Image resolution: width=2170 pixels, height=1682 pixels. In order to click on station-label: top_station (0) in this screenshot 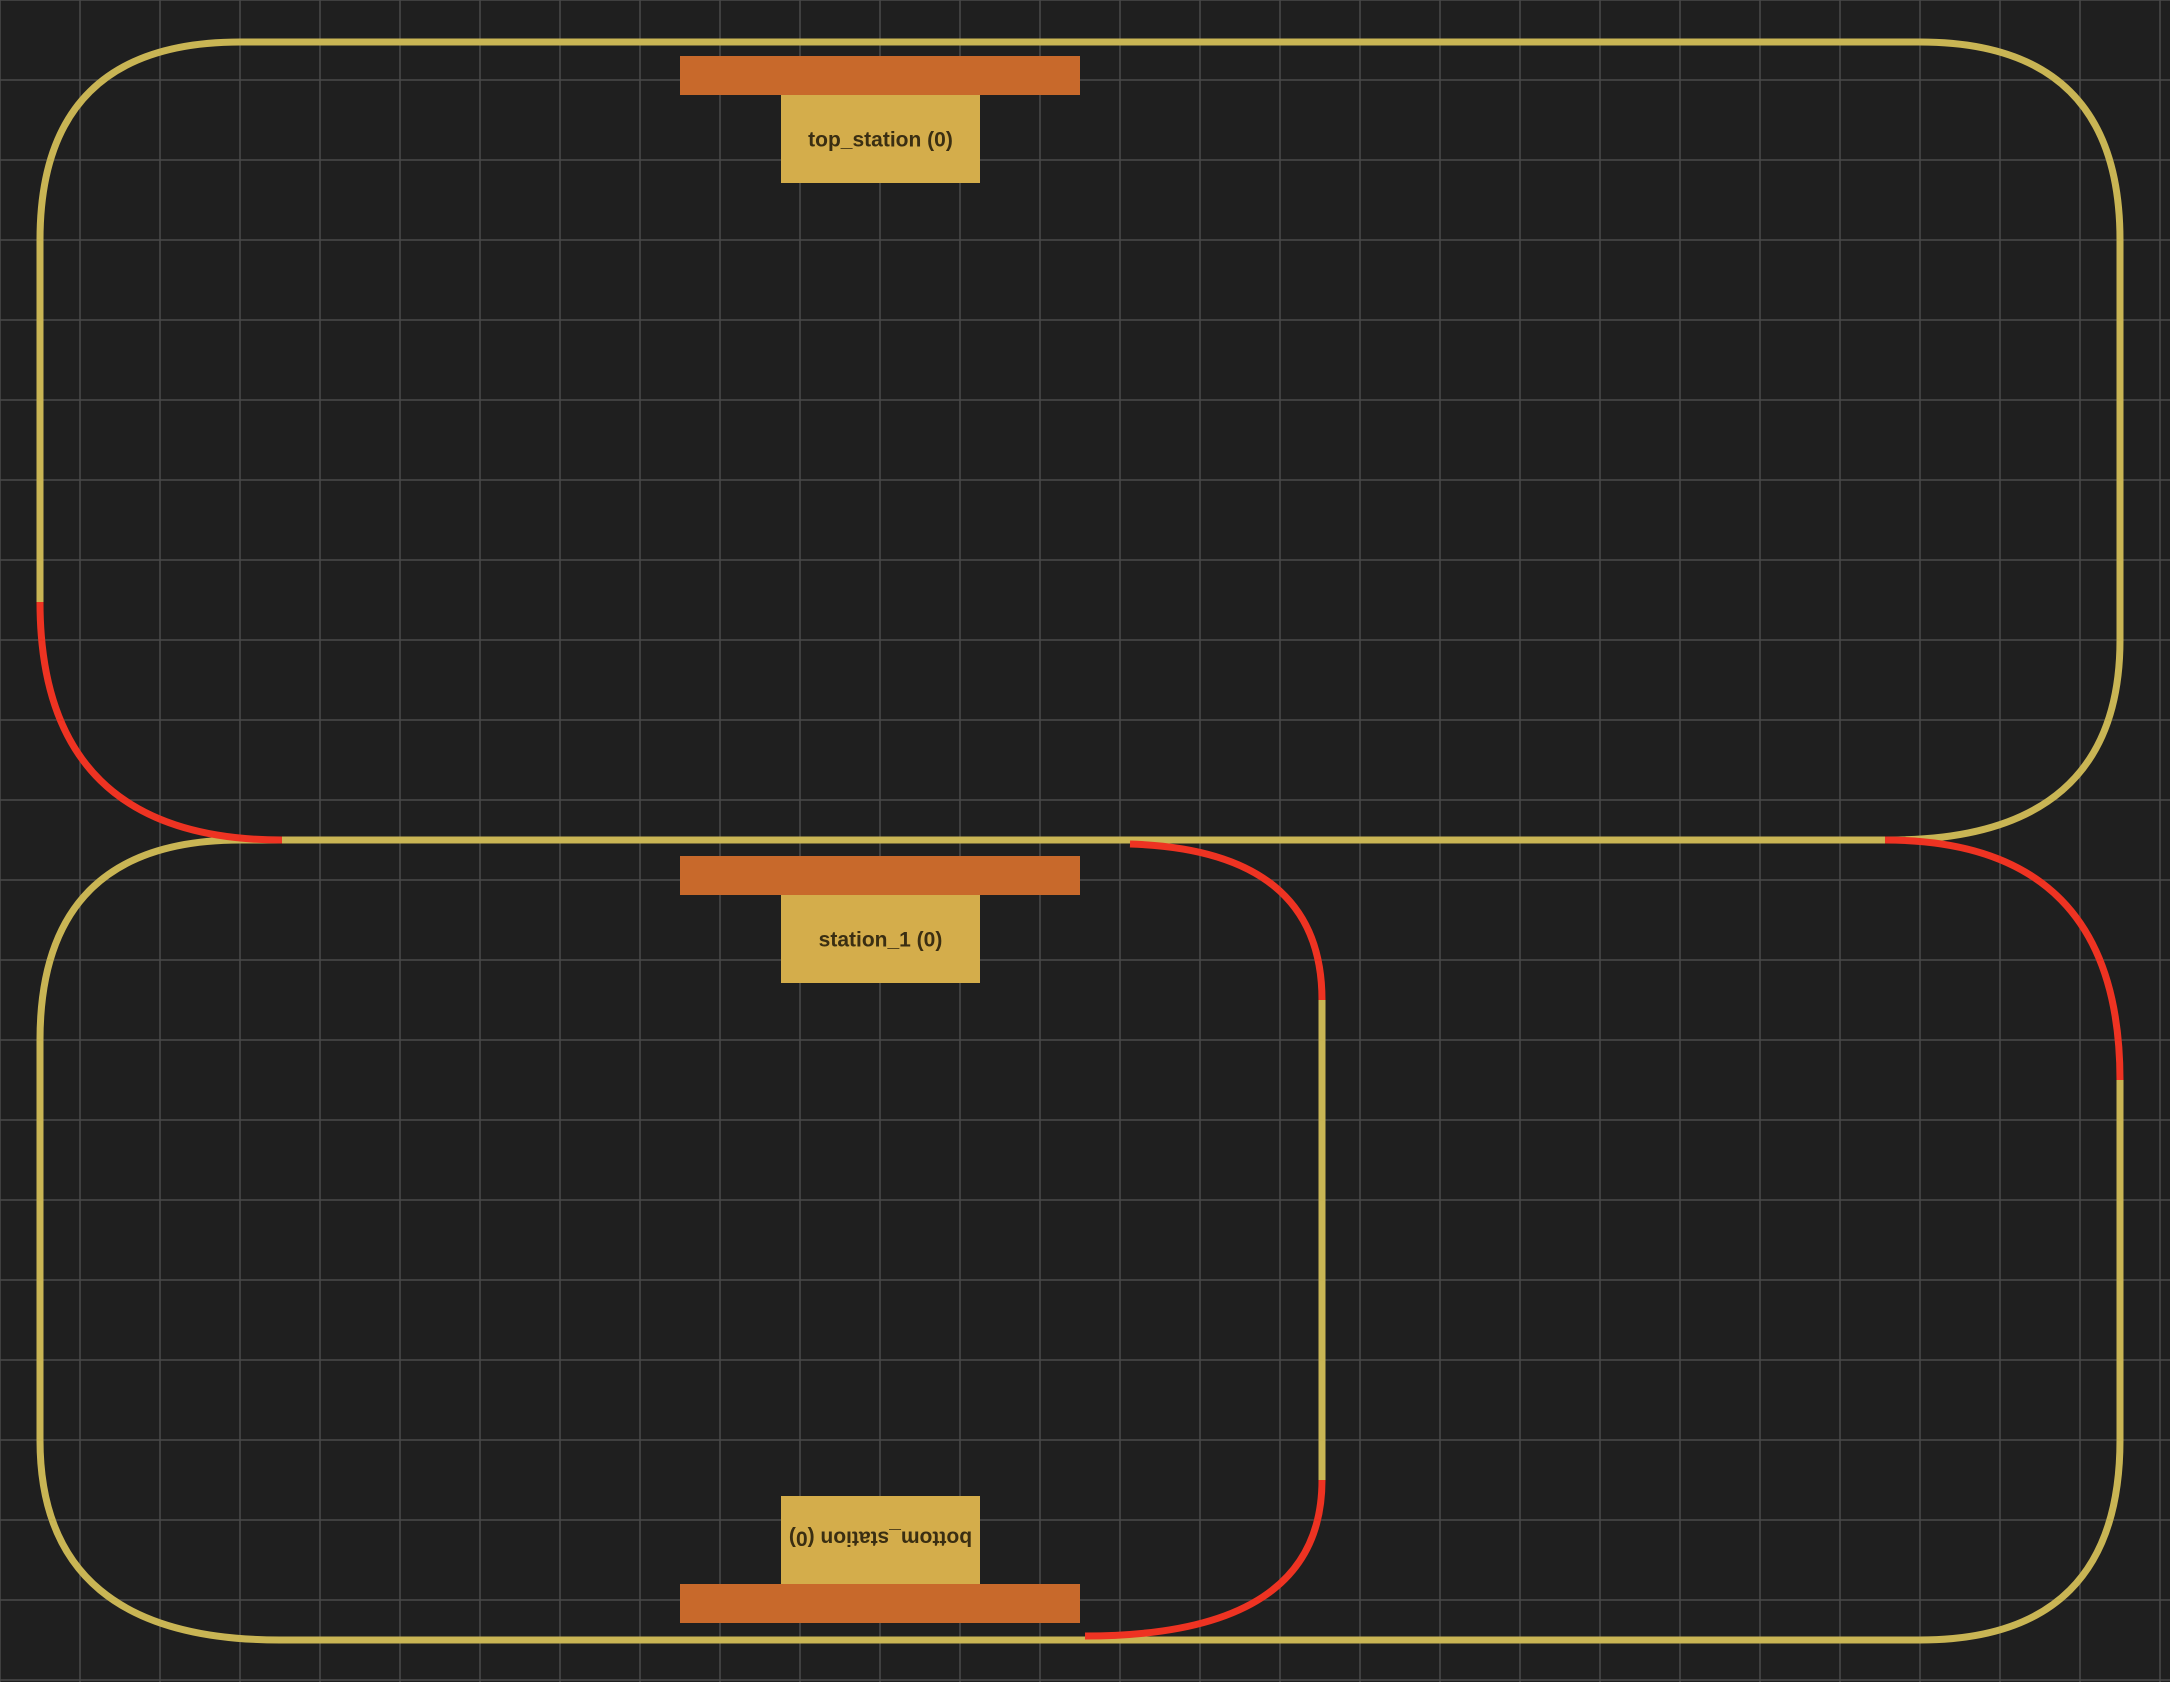, I will do `click(880, 140)`.